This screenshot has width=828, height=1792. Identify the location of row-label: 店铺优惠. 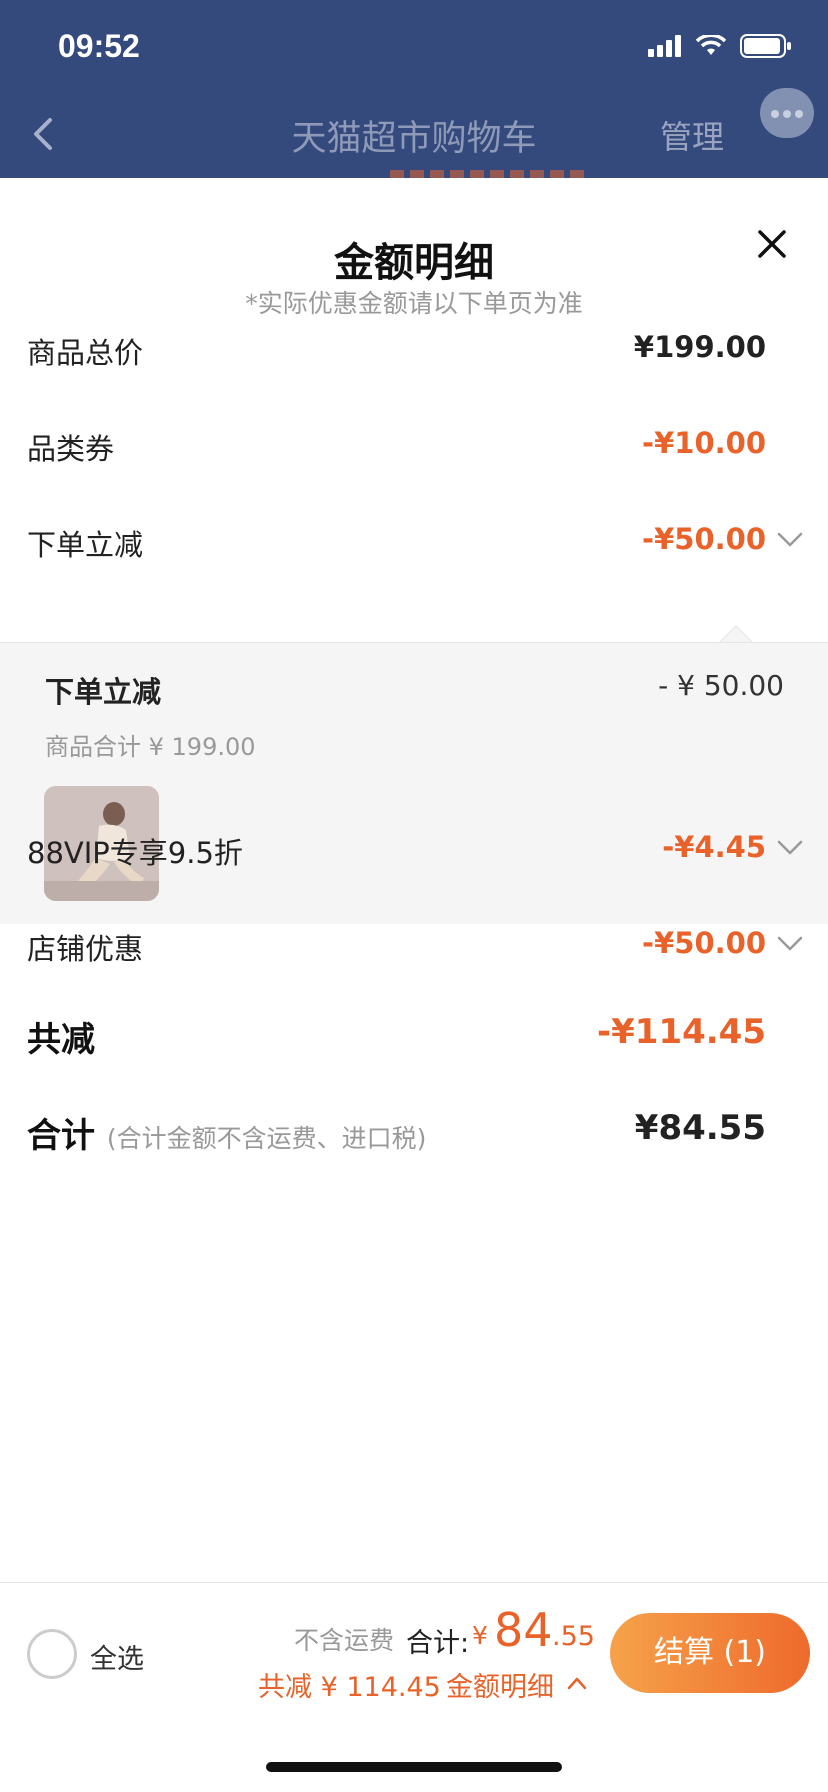
(85, 949).